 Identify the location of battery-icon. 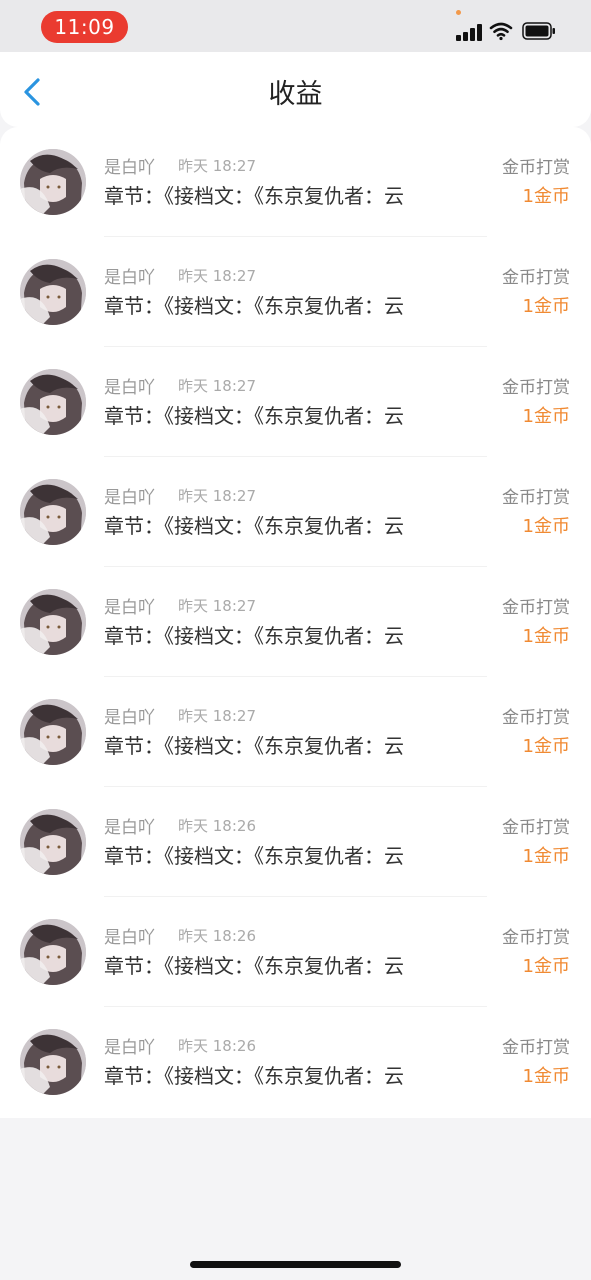
(538, 31).